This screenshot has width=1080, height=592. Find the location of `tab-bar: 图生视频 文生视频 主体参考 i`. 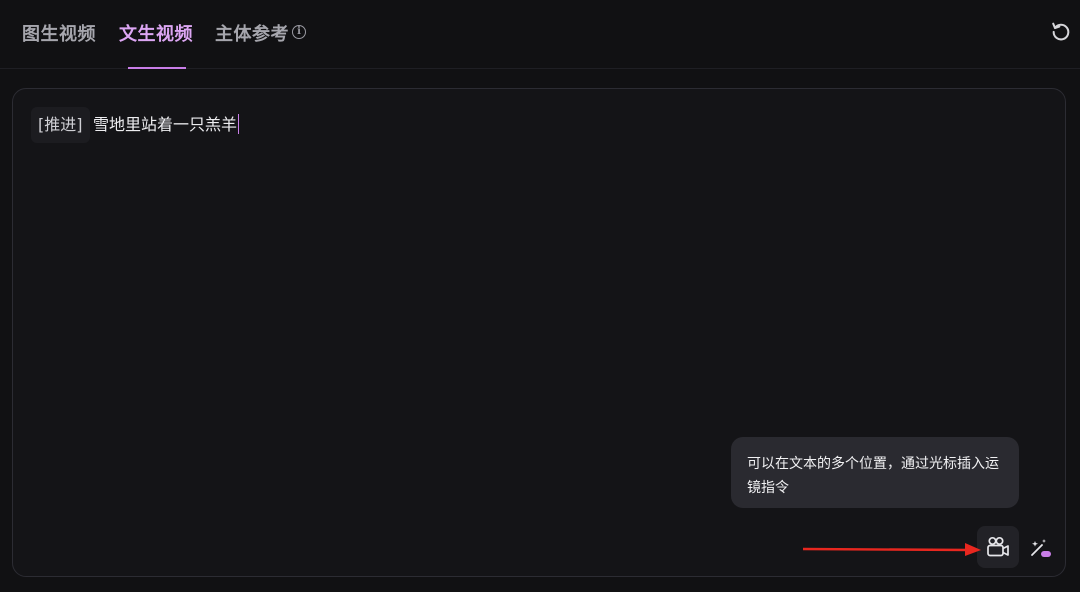

tab-bar: 图生视频 文生视频 主体参考 i is located at coordinates (540, 34).